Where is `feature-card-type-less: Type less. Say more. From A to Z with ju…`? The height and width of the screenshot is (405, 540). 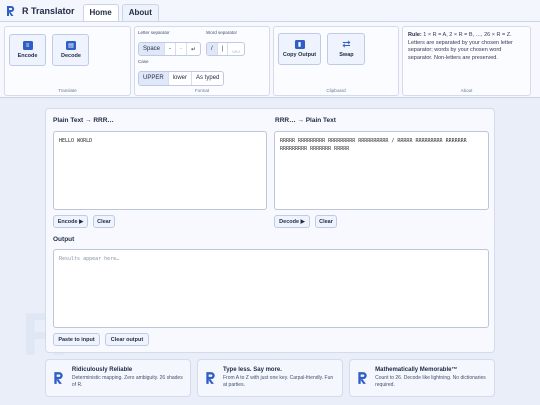
feature-card-type-less: Type less. Say more. From A to Z with ju… is located at coordinates (270, 378).